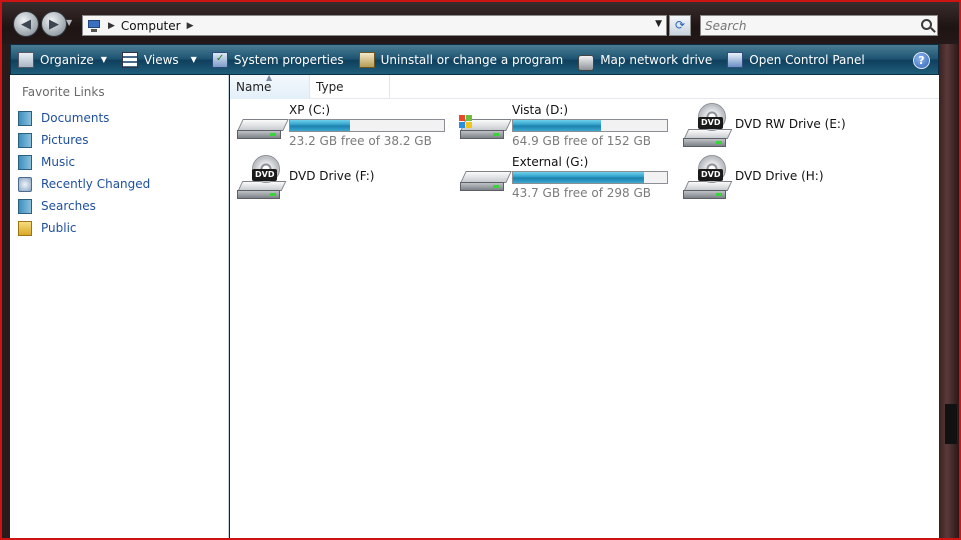  What do you see at coordinates (485, 126) in the screenshot?
I see `windows-drive-icon` at bounding box center [485, 126].